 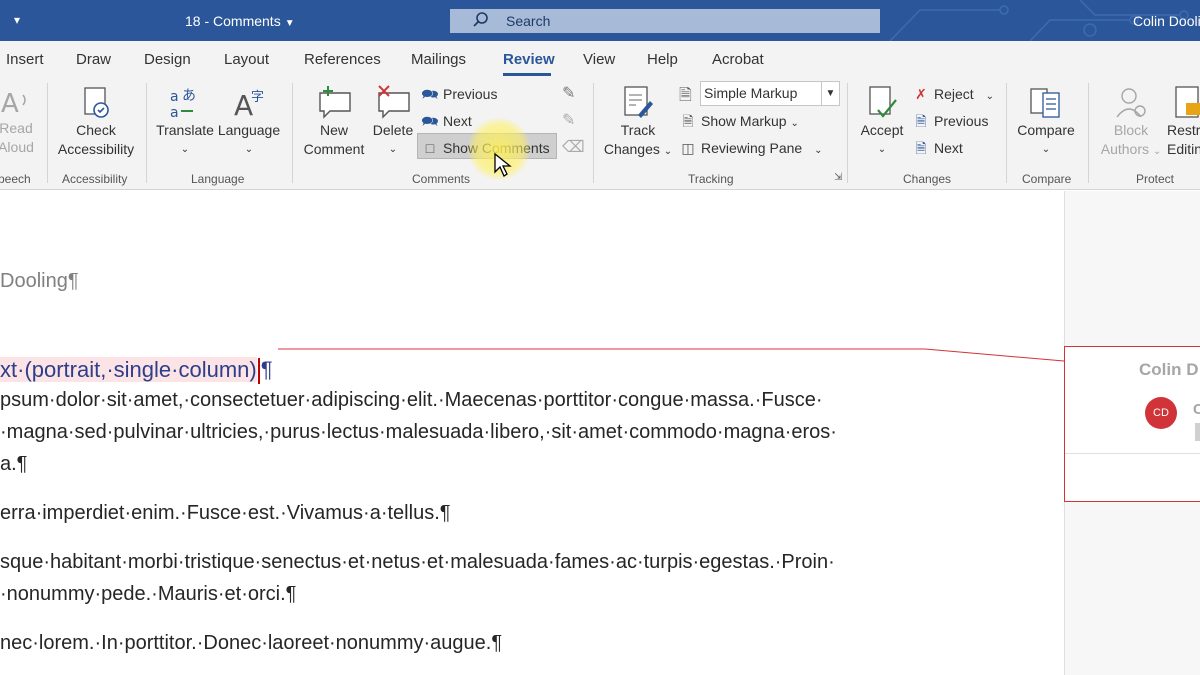 I want to click on eraser-icon: ⌫, so click(x=573, y=147).